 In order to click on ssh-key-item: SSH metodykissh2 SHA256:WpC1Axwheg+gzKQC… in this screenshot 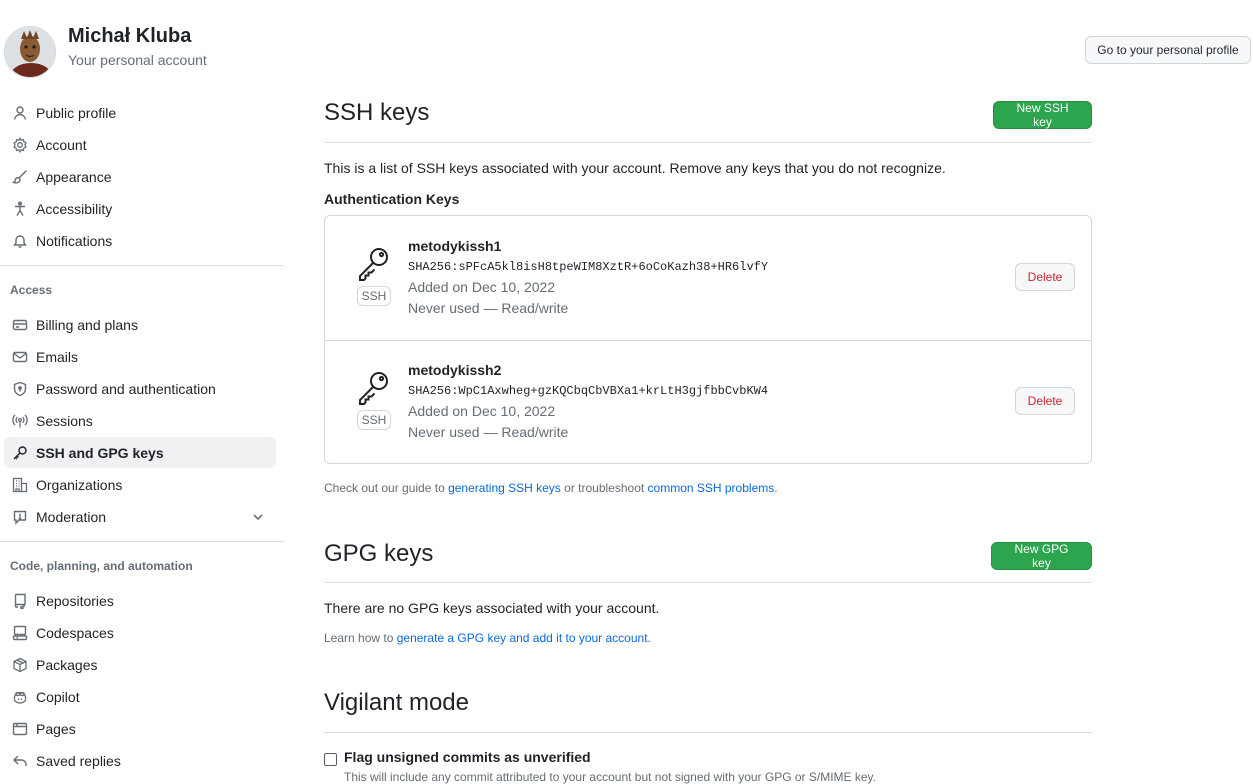, I will do `click(708, 402)`.